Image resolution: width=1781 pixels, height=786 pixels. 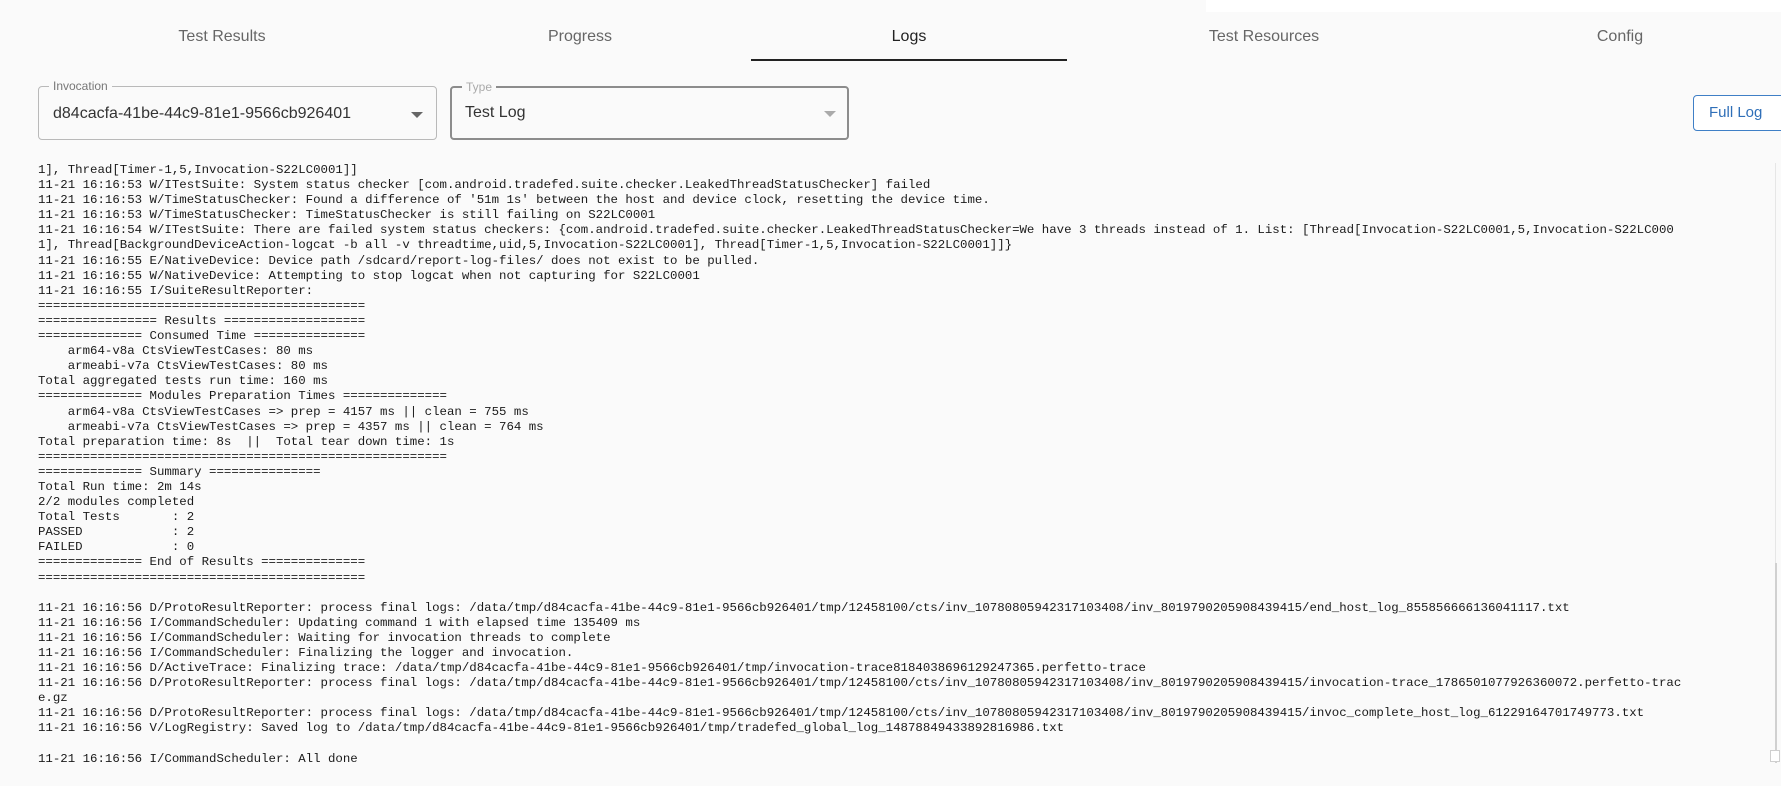 I want to click on resize-handle-icon, so click(x=1775, y=756).